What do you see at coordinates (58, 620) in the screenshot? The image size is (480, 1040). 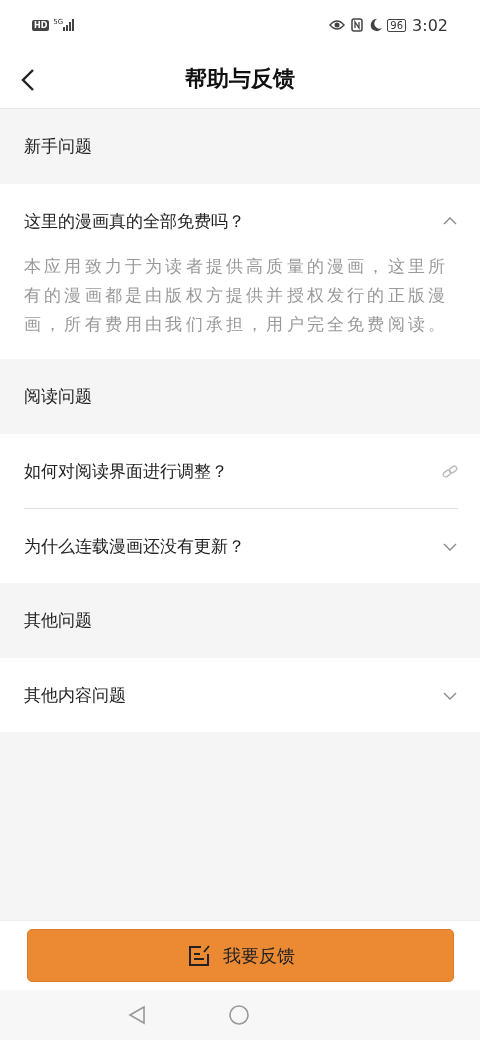 I see `section-header: 其他问题` at bounding box center [58, 620].